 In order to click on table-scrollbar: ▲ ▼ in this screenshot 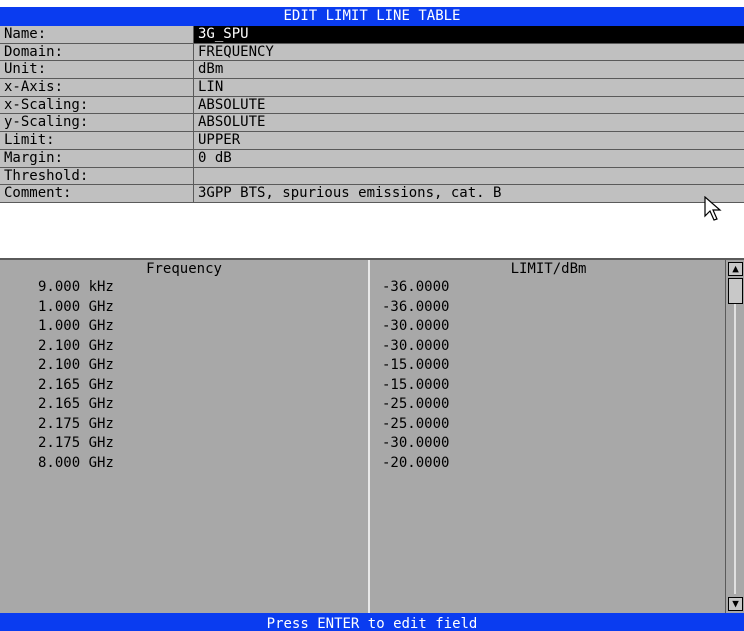, I will do `click(734, 436)`.